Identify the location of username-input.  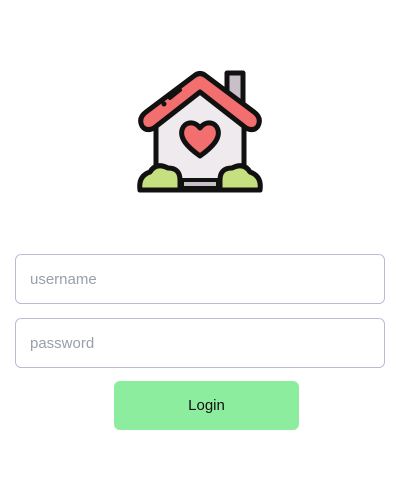
(200, 279).